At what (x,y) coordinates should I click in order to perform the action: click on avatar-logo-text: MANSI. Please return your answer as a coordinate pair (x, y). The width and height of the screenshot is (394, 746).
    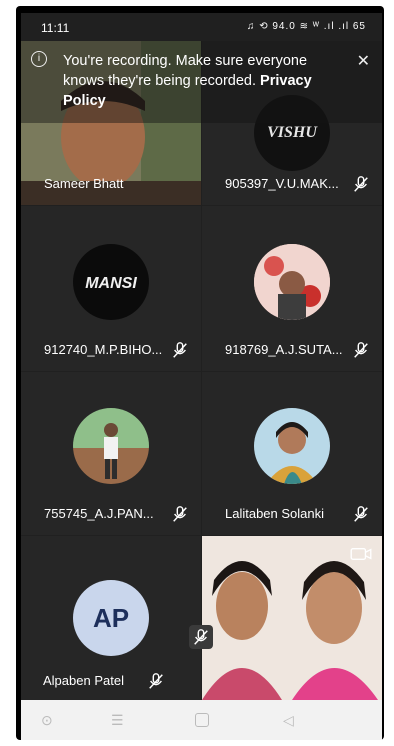
    Looking at the image, I should click on (111, 283).